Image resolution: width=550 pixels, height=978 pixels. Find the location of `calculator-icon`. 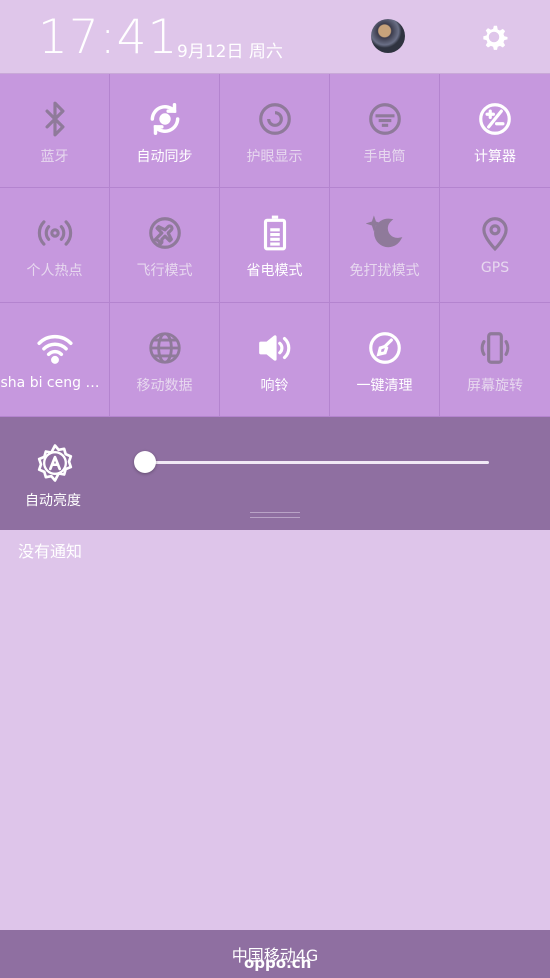

calculator-icon is located at coordinates (495, 119).